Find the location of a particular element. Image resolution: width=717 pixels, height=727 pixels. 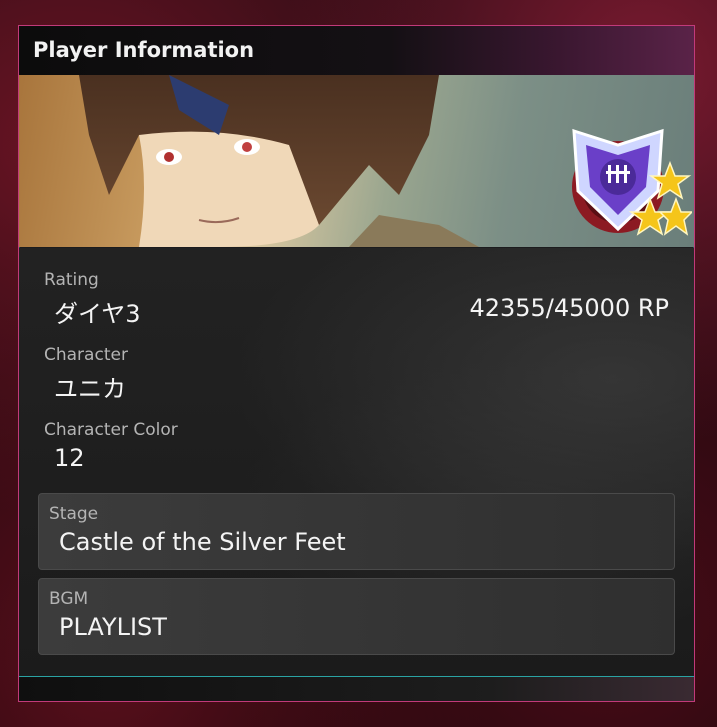

panel-footer is located at coordinates (356, 688).